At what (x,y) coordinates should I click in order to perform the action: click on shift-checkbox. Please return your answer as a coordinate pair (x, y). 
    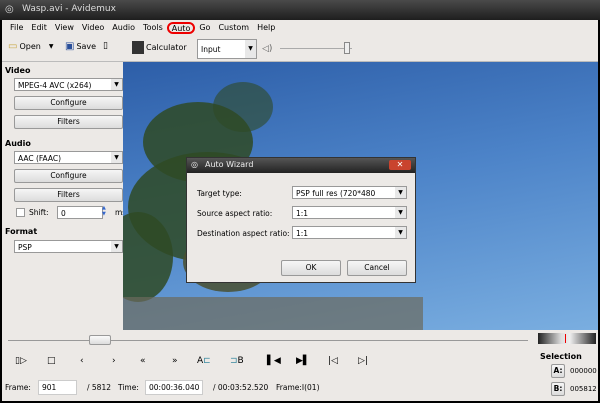
    Looking at the image, I should click on (20, 212).